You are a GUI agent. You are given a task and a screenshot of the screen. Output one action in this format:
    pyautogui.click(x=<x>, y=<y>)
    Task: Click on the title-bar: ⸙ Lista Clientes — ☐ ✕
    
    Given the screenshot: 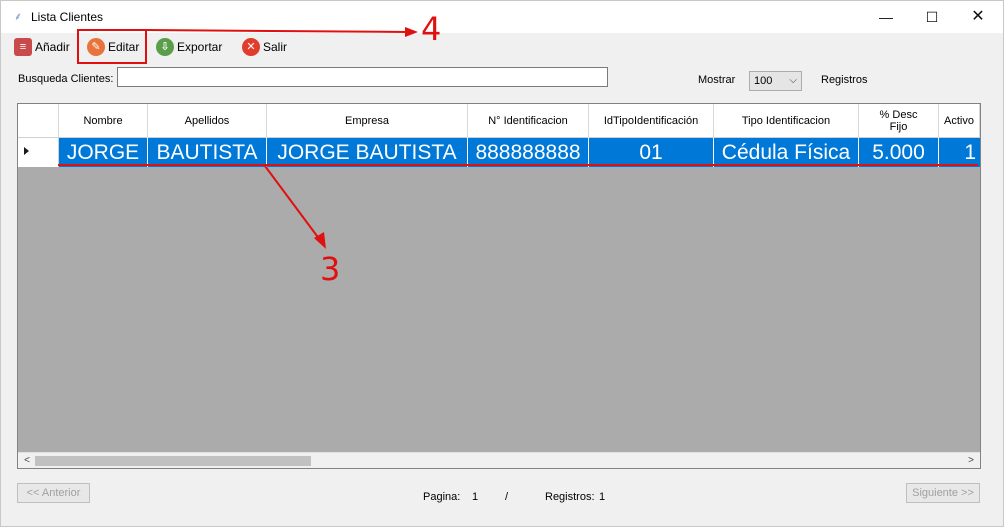 What is the action you would take?
    pyautogui.click(x=502, y=17)
    